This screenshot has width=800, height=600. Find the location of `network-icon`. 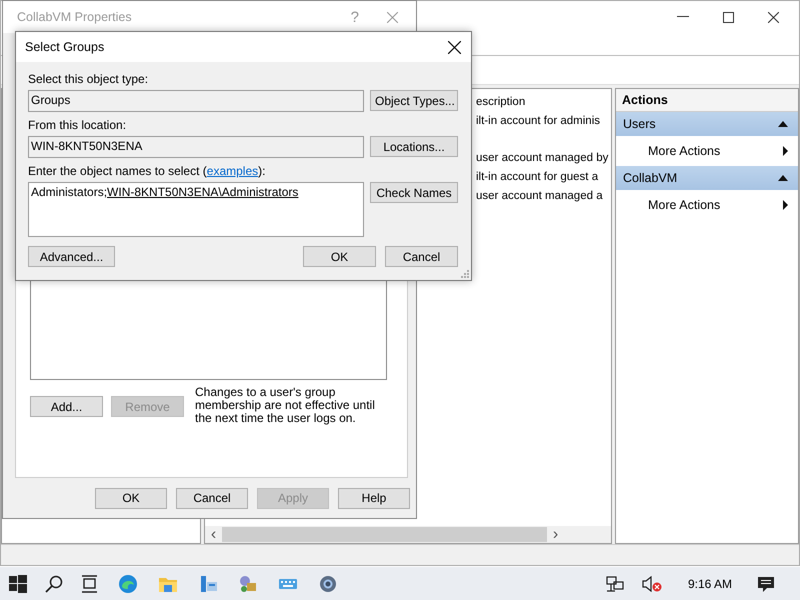

network-icon is located at coordinates (615, 584).